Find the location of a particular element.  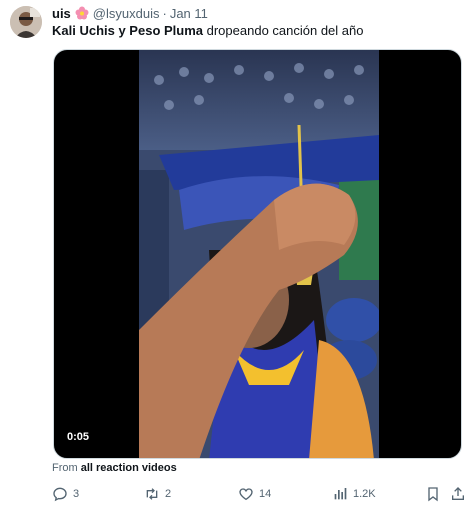

views-button: 1.2K is located at coordinates (354, 494).